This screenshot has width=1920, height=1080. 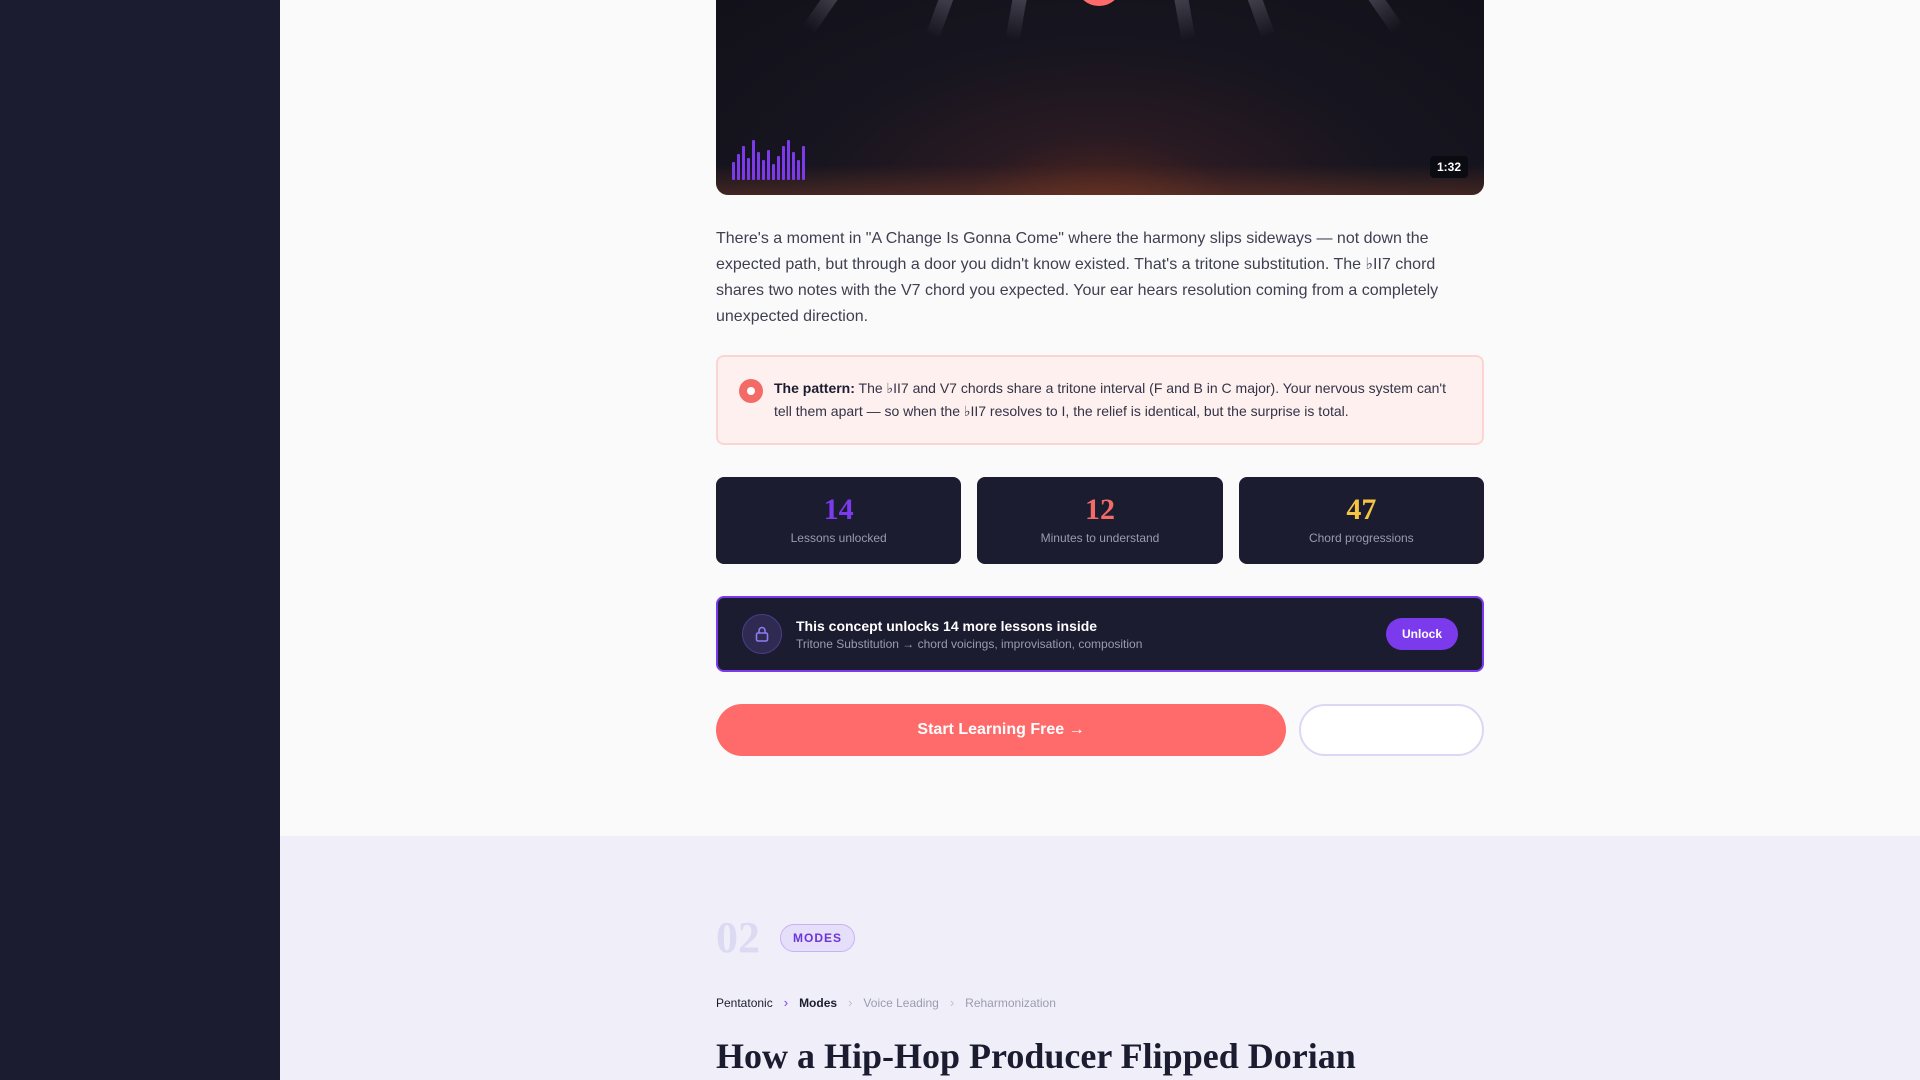 I want to click on breadcrumb-item-pentatonic: Pentatonic, so click(x=744, y=1003).